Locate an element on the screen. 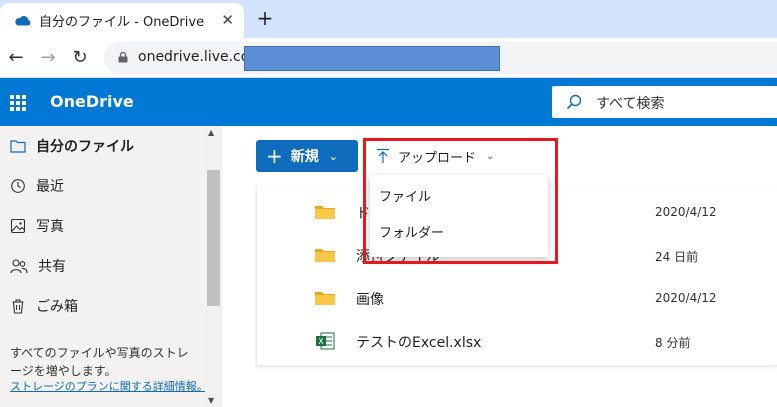  excel-file-icon: X is located at coordinates (325, 341).